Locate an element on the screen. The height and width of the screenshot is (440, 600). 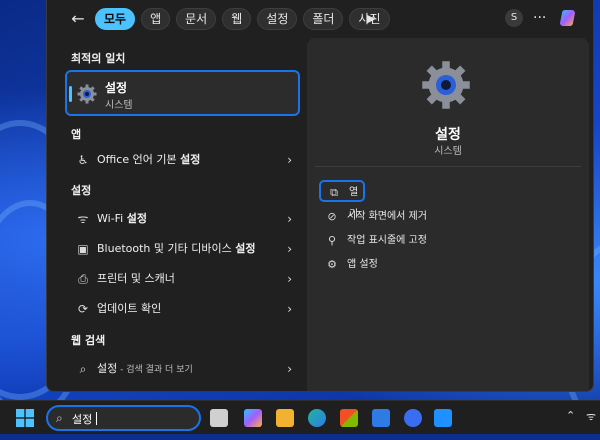
filter-chips: 모두 앱 문서 웹 설정 폴더 사진 is located at coordinates (242, 19).